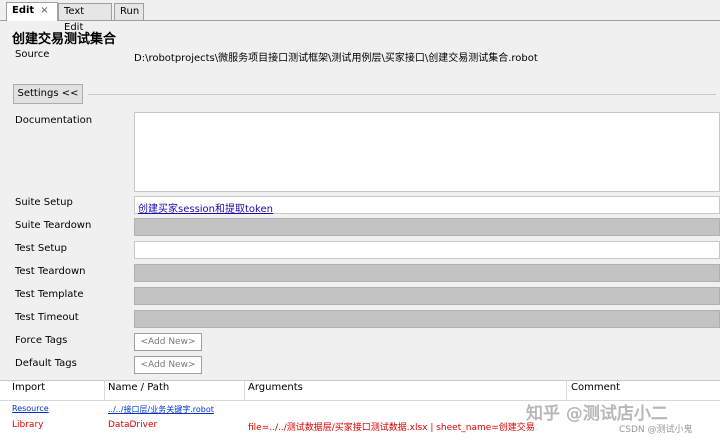  I want to click on column-header-arguments: Arguments, so click(275, 387).